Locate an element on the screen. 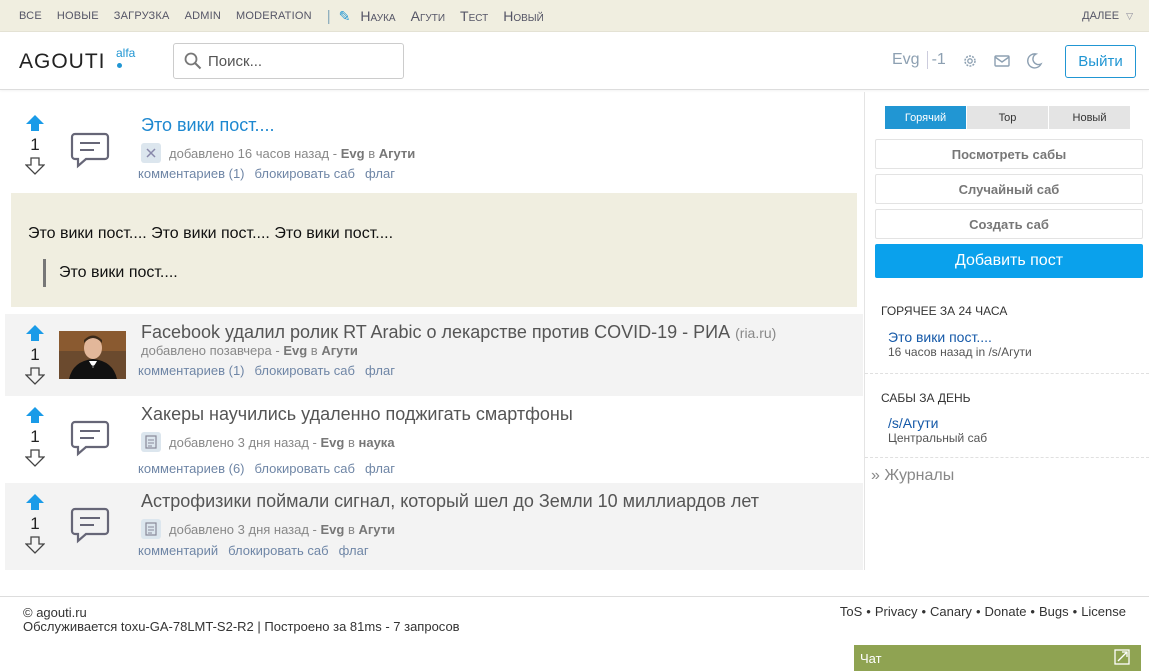 The width and height of the screenshot is (1149, 671). post-domain: (ria.ru) is located at coordinates (755, 333).